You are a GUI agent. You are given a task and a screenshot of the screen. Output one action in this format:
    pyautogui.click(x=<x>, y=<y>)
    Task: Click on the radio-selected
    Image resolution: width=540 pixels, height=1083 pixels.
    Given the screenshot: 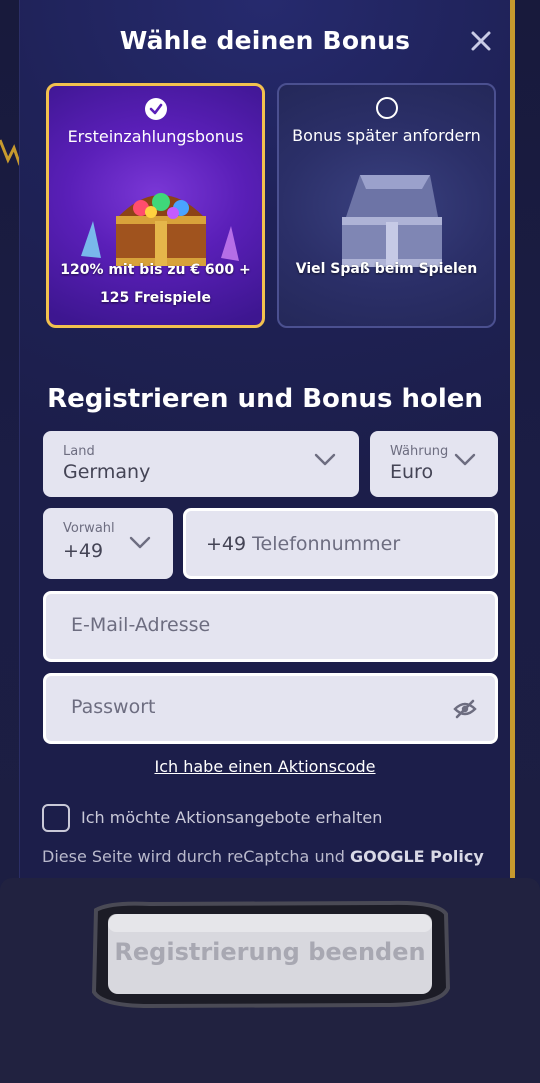 What is the action you would take?
    pyautogui.click(x=155, y=109)
    